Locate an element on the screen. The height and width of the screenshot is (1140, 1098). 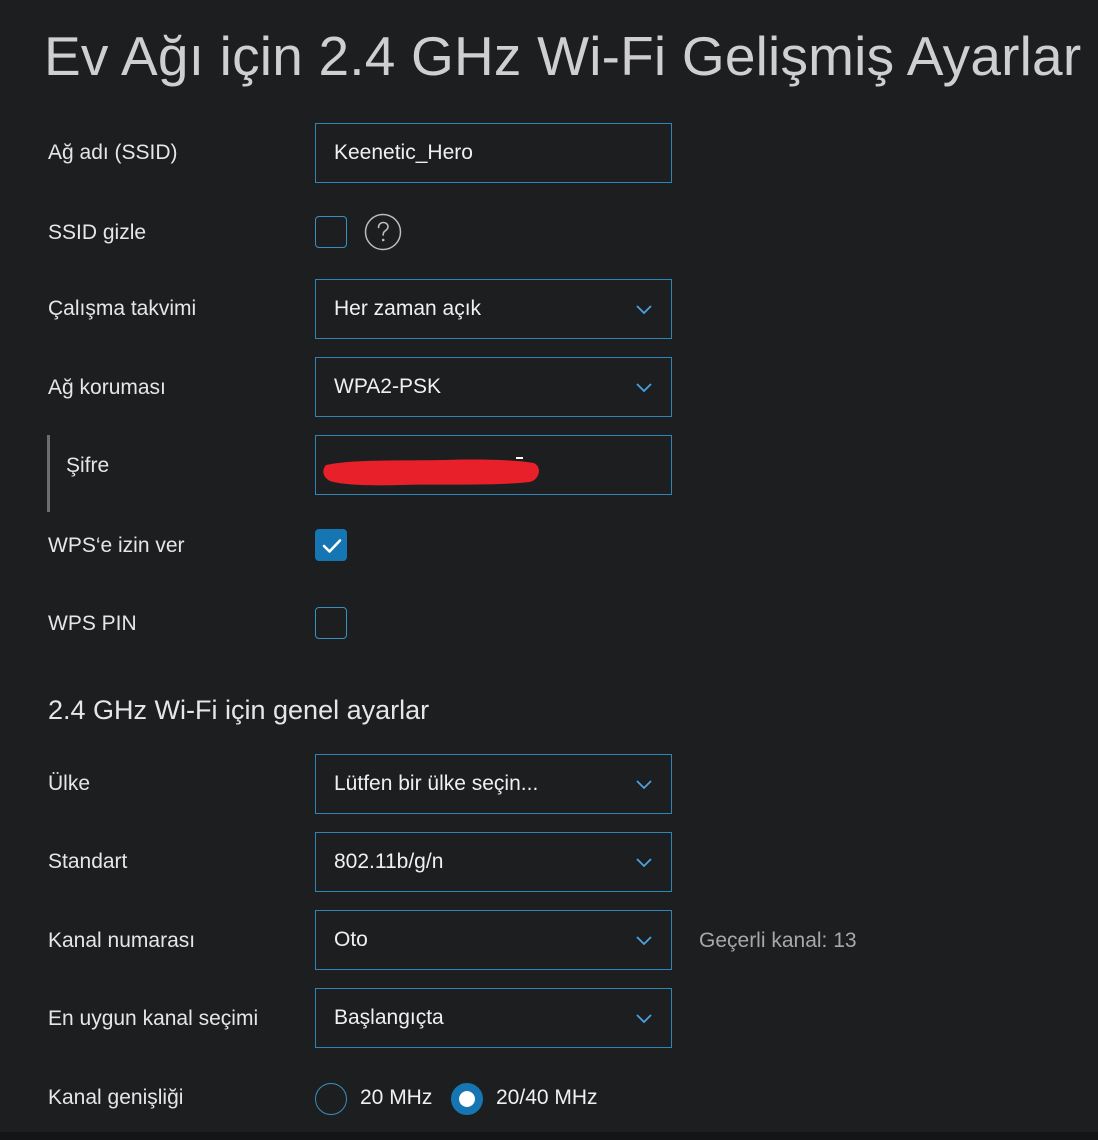
bottom-edge is located at coordinates (549, 1136).